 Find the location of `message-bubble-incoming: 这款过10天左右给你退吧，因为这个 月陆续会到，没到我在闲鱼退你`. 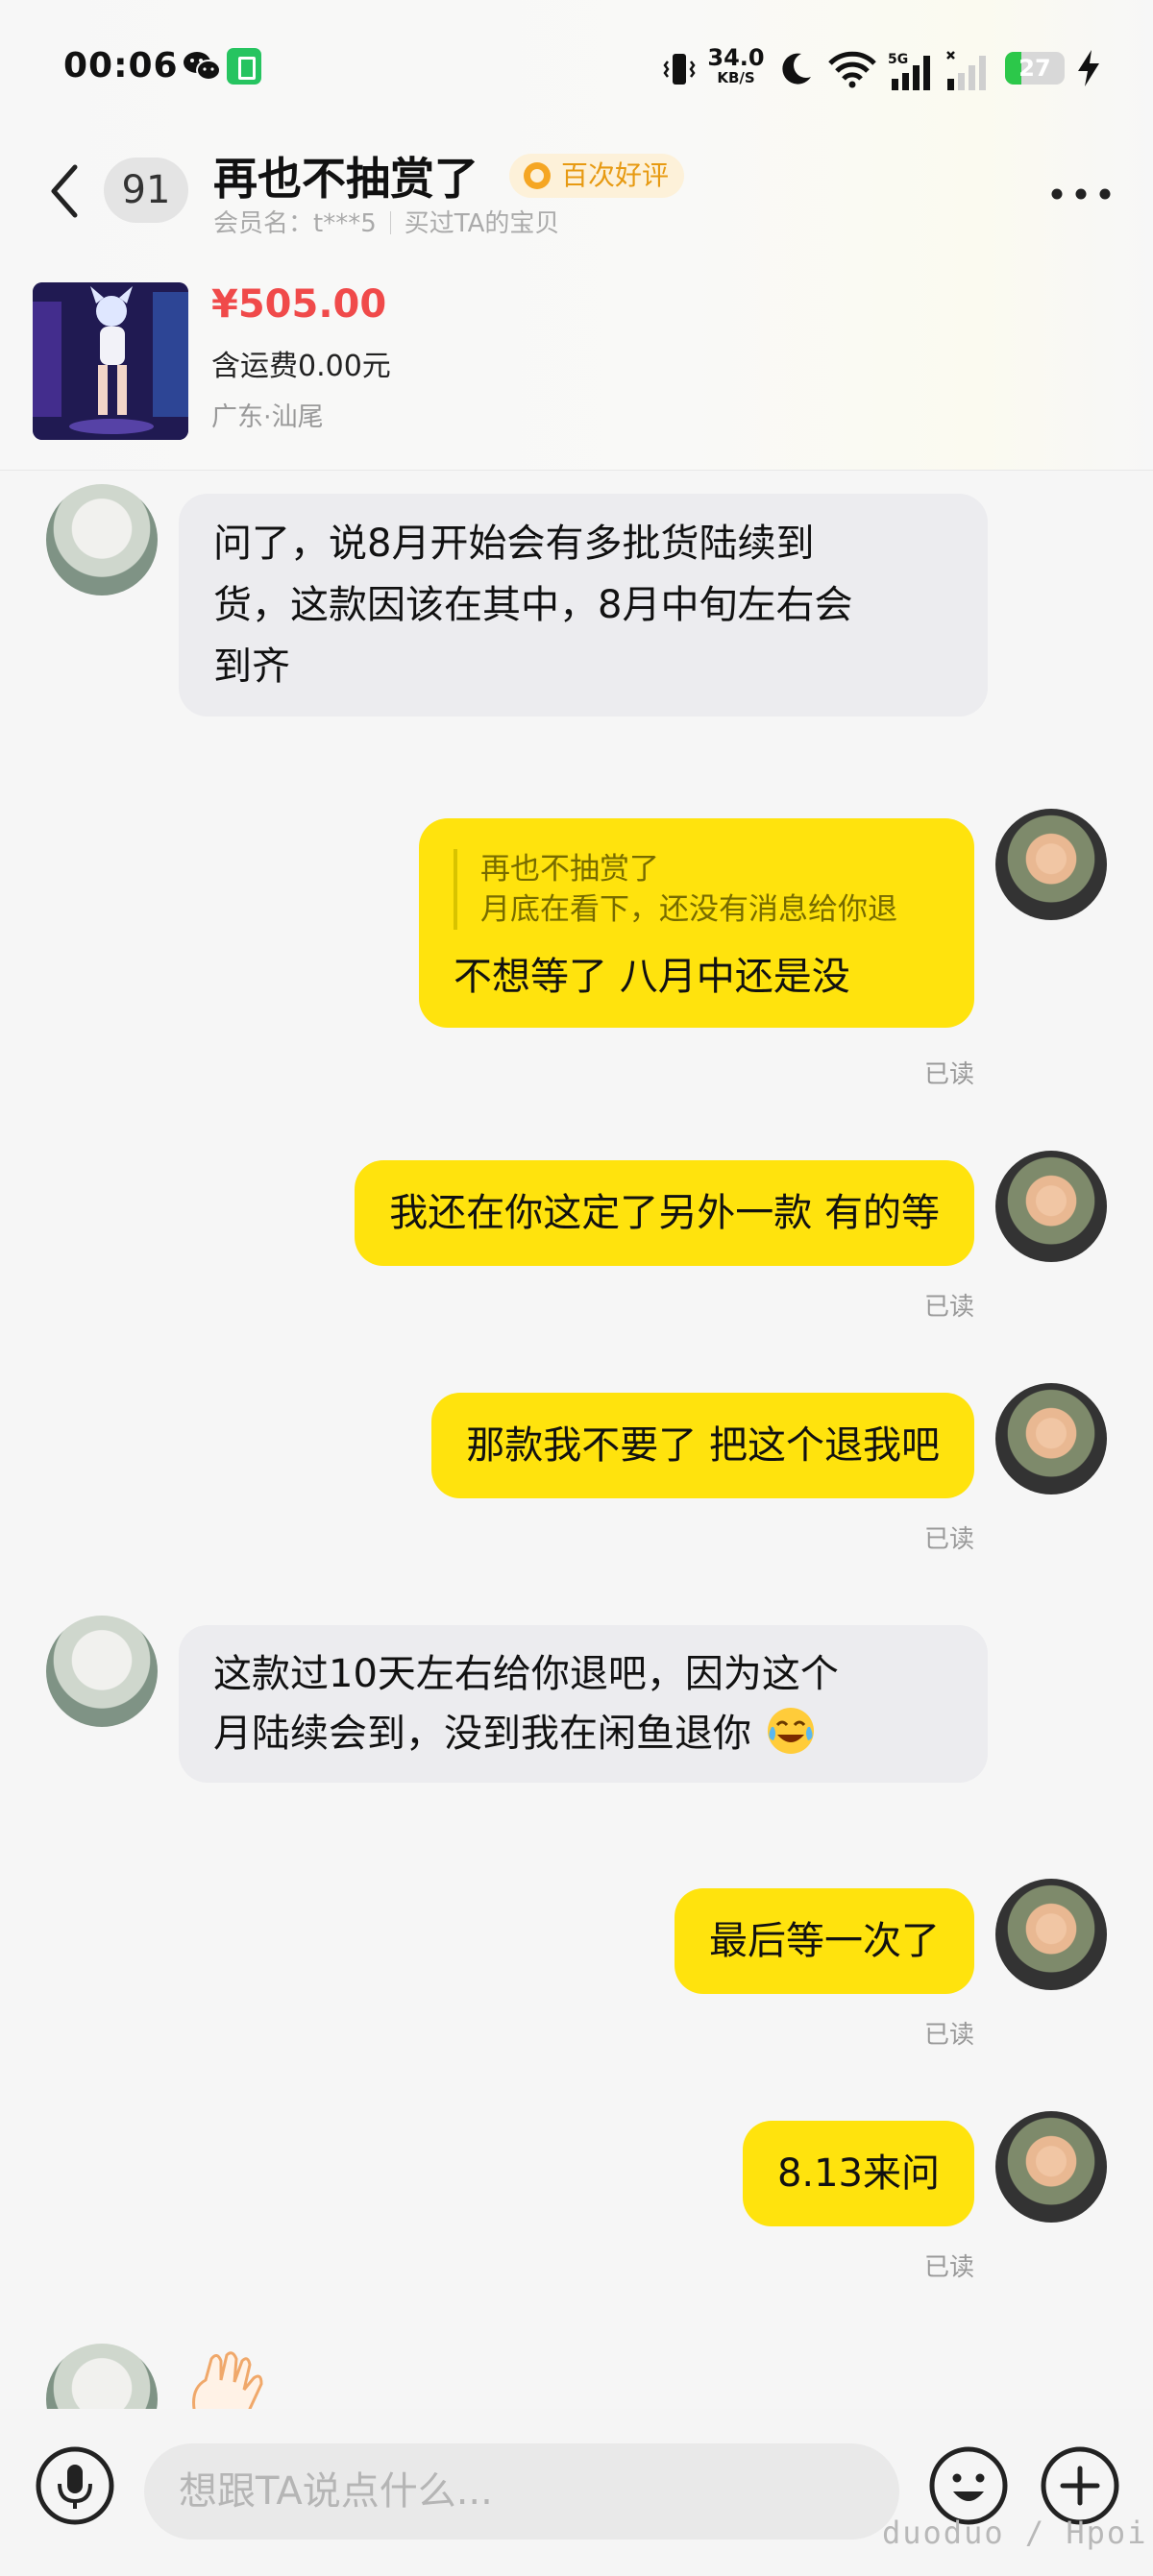

message-bubble-incoming: 这款过10天左右给你退吧，因为这个 月陆续会到，没到我在闲鱼退你 is located at coordinates (583, 1704).